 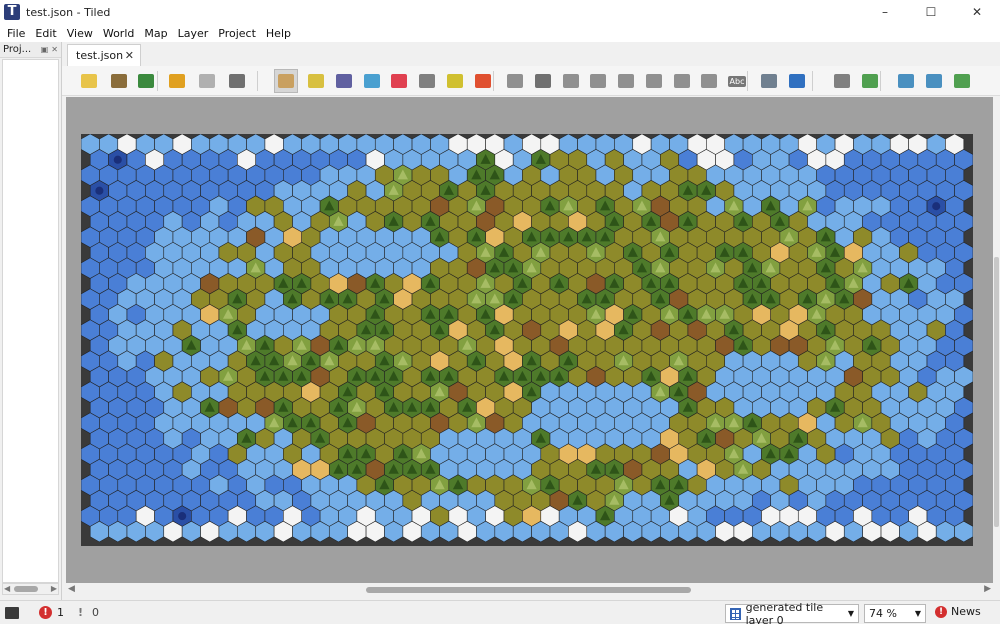 I want to click on insert-text-button: Abc, so click(x=737, y=81).